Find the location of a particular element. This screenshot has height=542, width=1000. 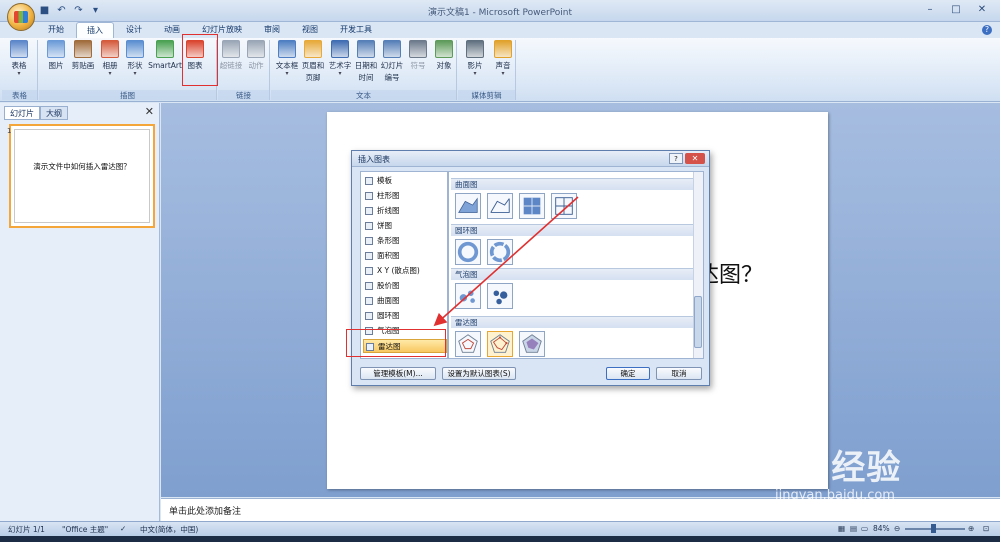

view-sorter-icon: ▤ is located at coordinates (853, 528).